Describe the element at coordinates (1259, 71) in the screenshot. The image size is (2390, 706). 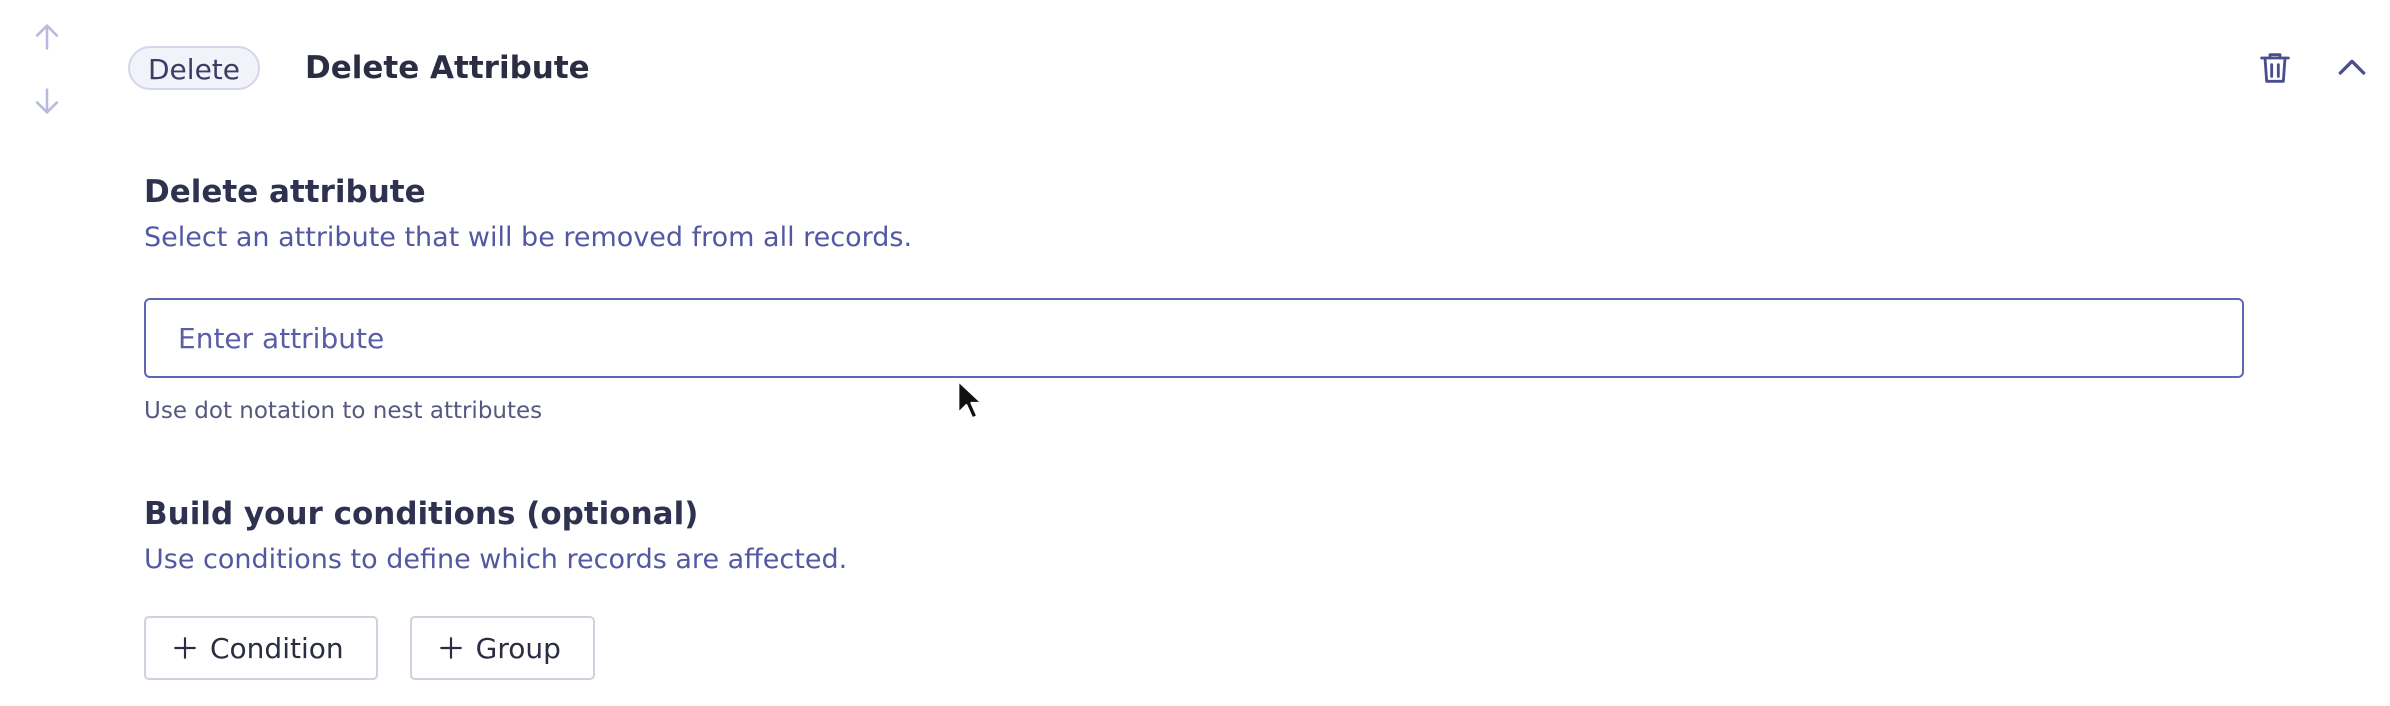
I see `step-header: Delete Delete Attribute` at that location.